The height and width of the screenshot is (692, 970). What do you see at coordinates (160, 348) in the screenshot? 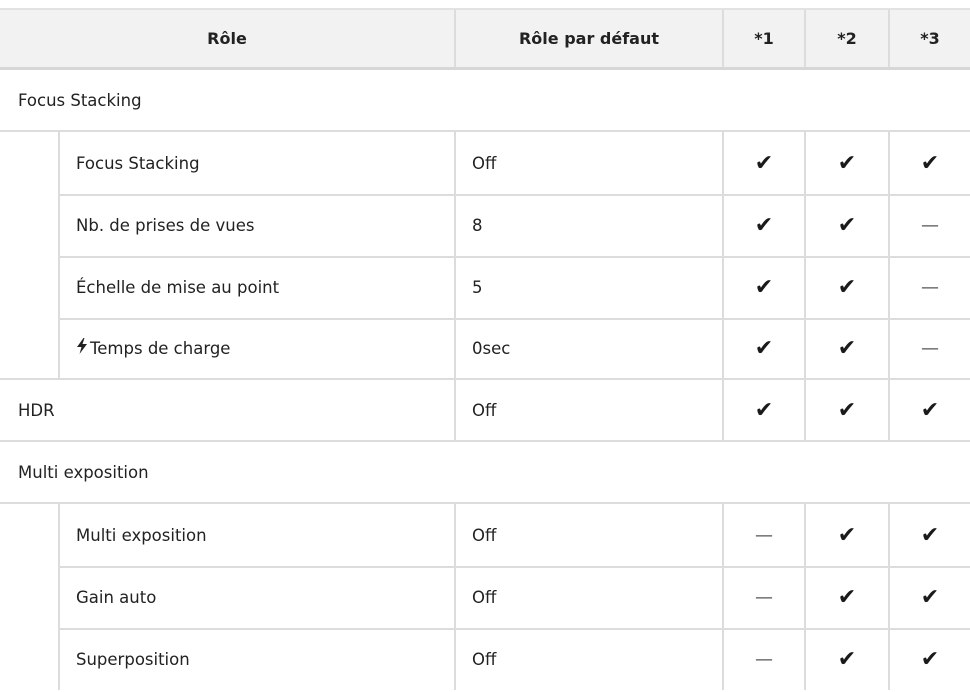
I see `row-role-label: Temps de charge` at bounding box center [160, 348].